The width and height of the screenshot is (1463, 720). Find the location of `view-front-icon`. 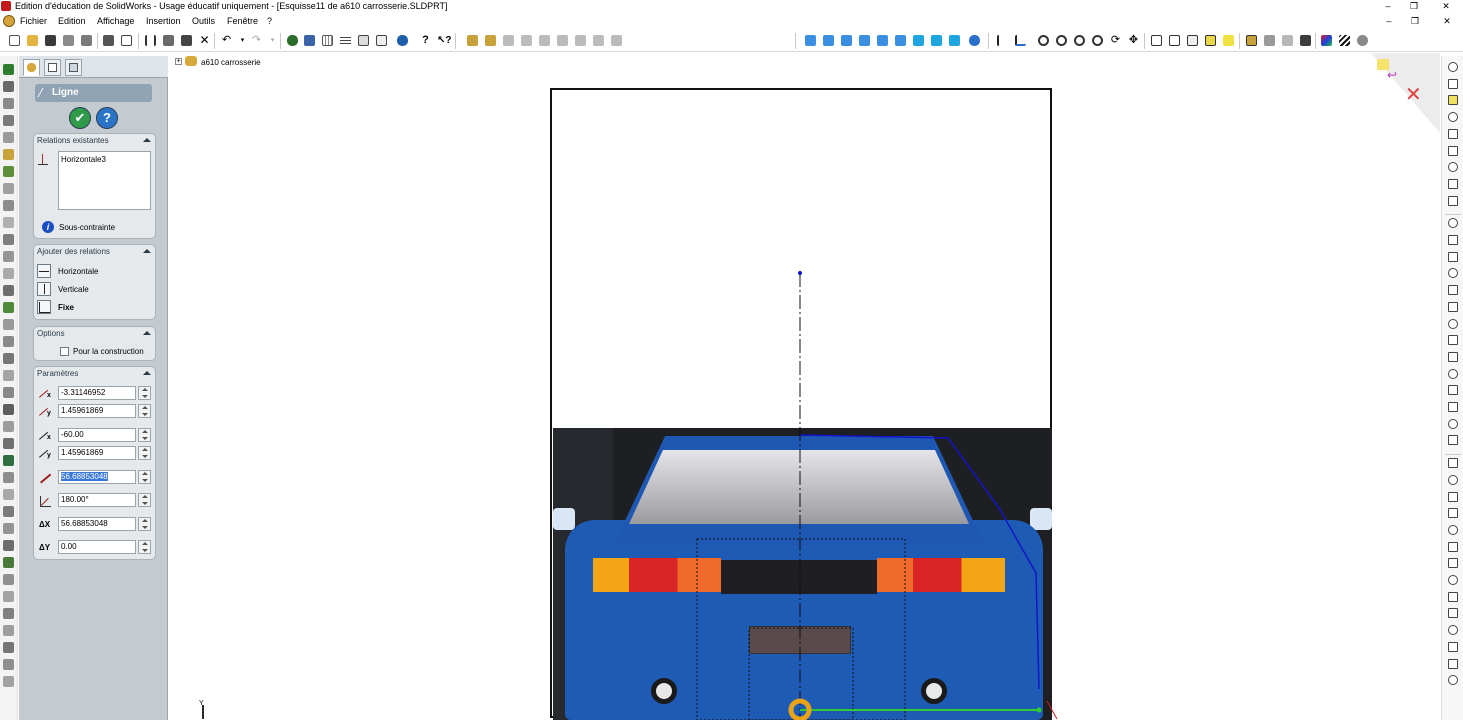

view-front-icon is located at coordinates (810, 40).